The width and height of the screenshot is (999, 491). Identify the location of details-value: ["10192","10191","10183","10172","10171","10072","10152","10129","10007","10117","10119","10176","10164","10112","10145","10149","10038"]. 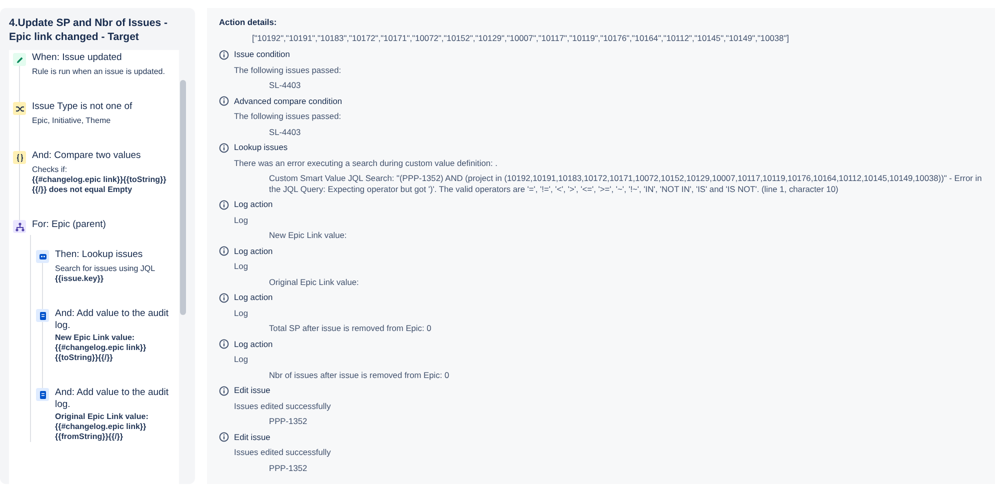
(520, 37).